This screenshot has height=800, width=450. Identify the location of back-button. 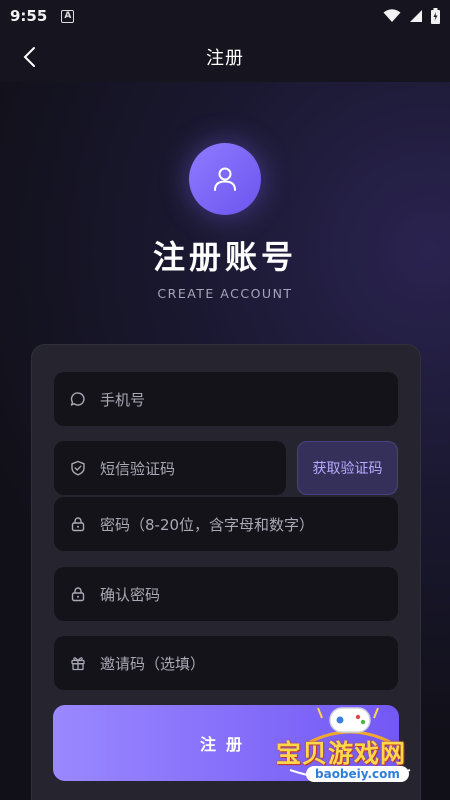
(29, 57).